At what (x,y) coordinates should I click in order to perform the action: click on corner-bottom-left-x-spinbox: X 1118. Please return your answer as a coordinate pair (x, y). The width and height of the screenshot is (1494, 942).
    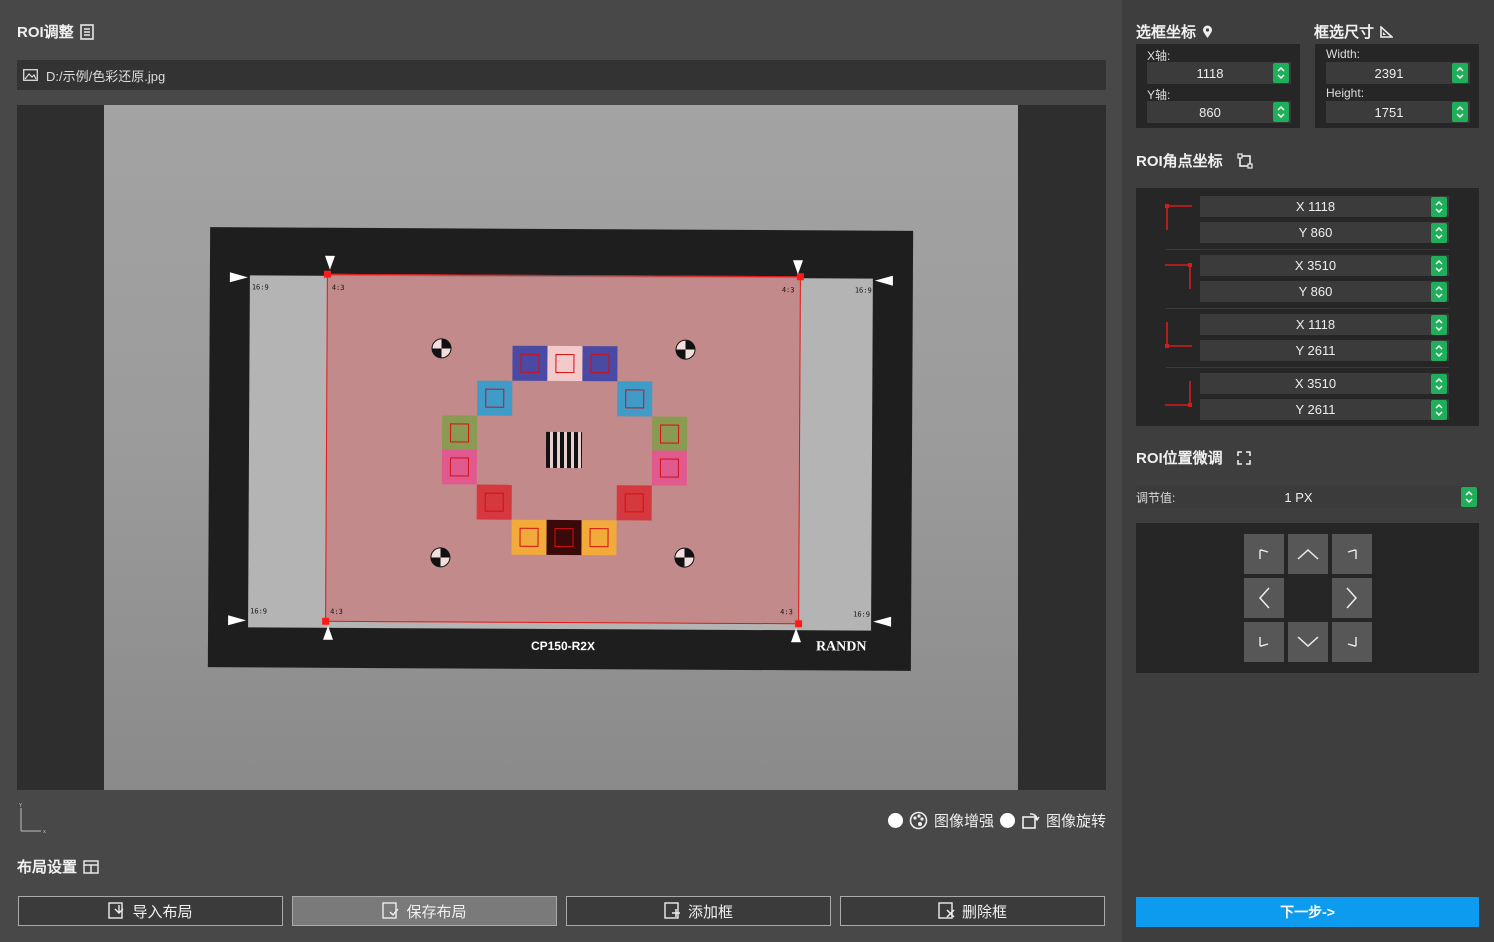
    Looking at the image, I should click on (1324, 324).